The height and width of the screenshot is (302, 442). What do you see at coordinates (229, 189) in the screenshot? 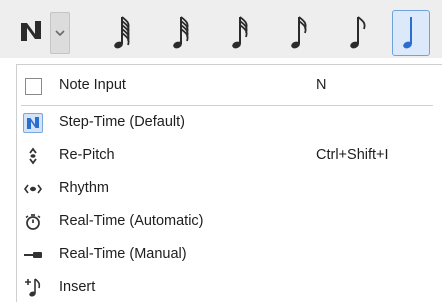
I see `menu-item-rhythm: Rhythm` at bounding box center [229, 189].